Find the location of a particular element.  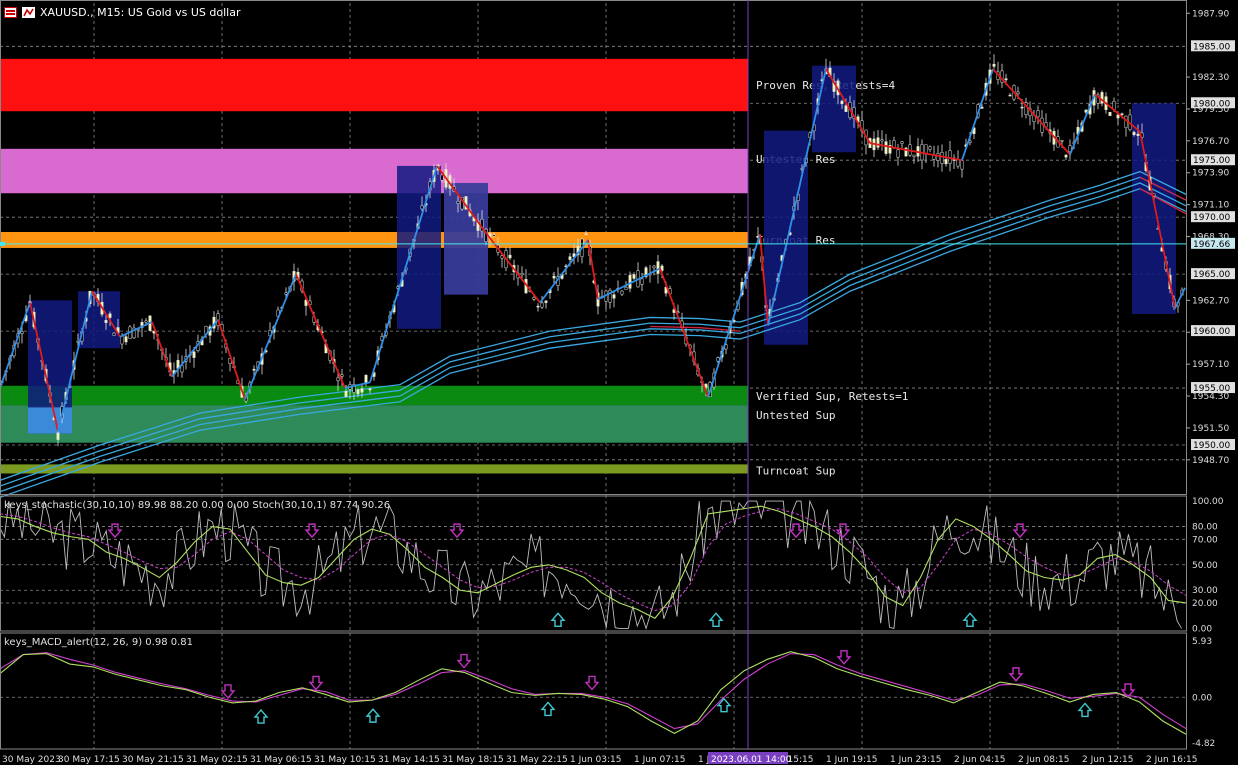

price-tick-label: 1957.10 is located at coordinates (1210, 365).